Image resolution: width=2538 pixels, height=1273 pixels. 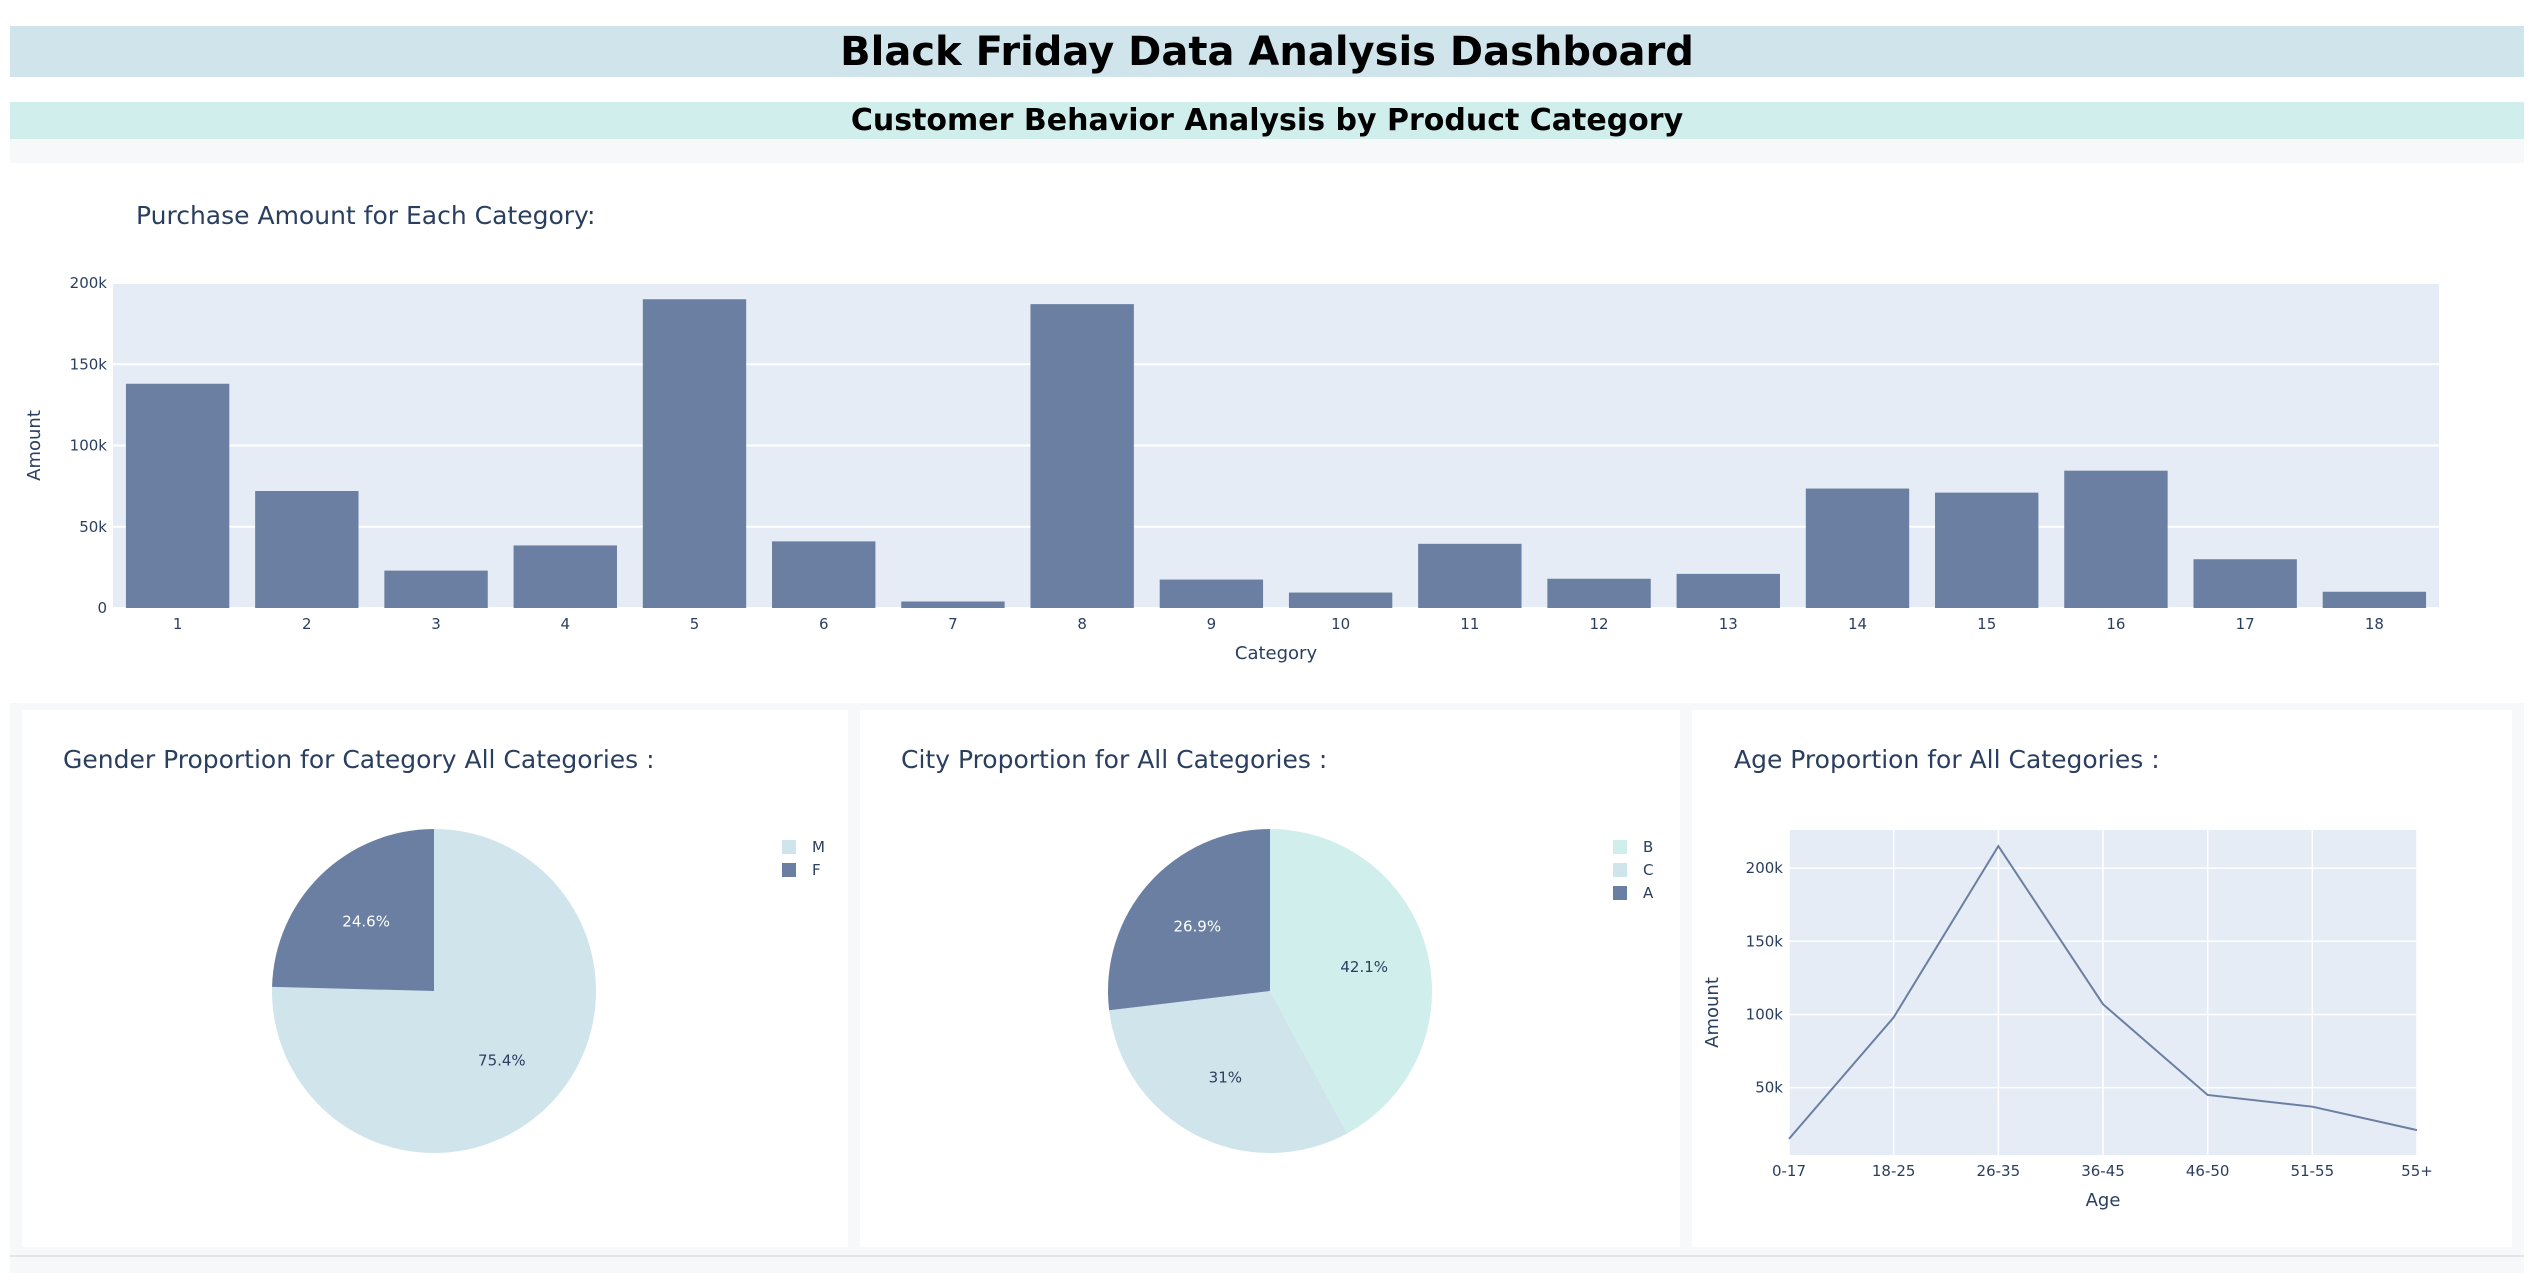 What do you see at coordinates (695, 624) in the screenshot?
I see `bar-x-tick-label: 5` at bounding box center [695, 624].